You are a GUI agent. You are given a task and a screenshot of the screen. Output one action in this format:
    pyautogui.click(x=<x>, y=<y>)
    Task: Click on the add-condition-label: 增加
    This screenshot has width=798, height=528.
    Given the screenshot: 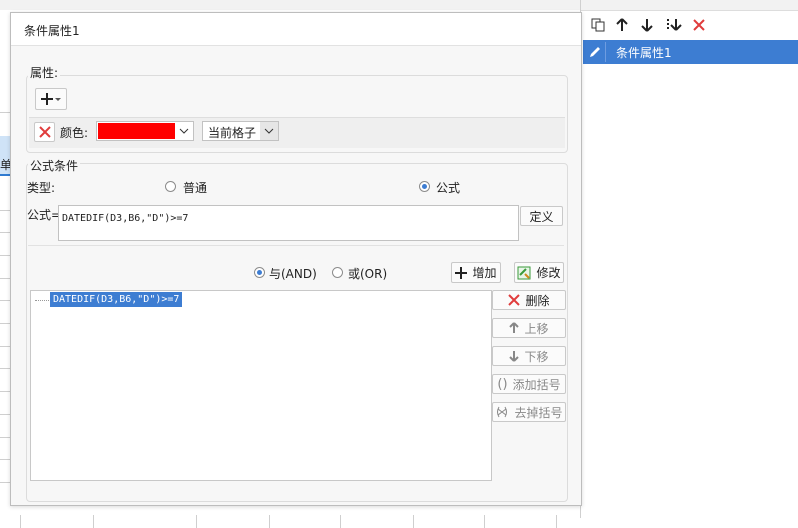 What is the action you would take?
    pyautogui.click(x=484, y=273)
    